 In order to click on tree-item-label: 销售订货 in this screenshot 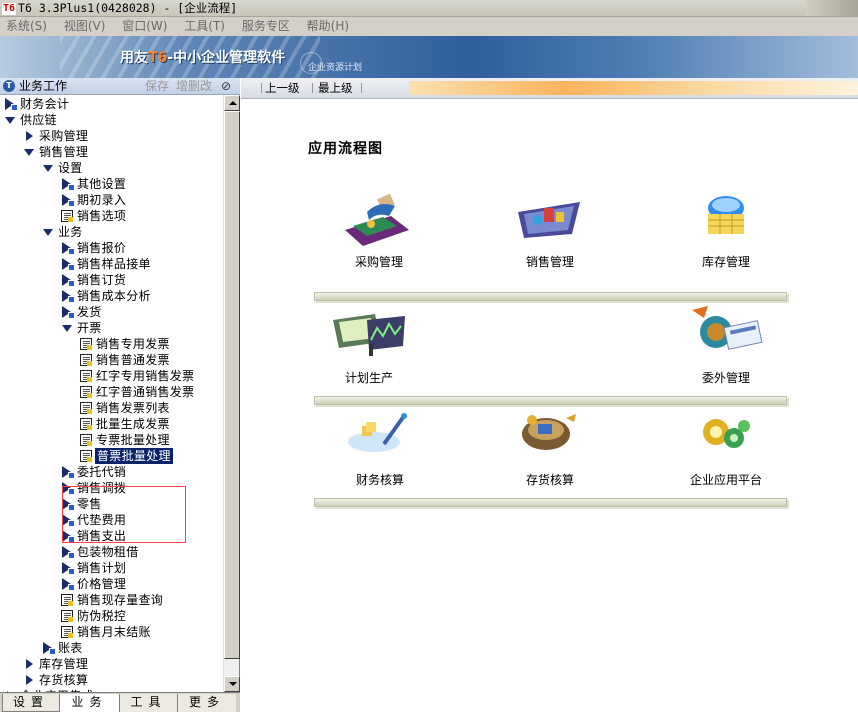, I will do `click(102, 280)`.